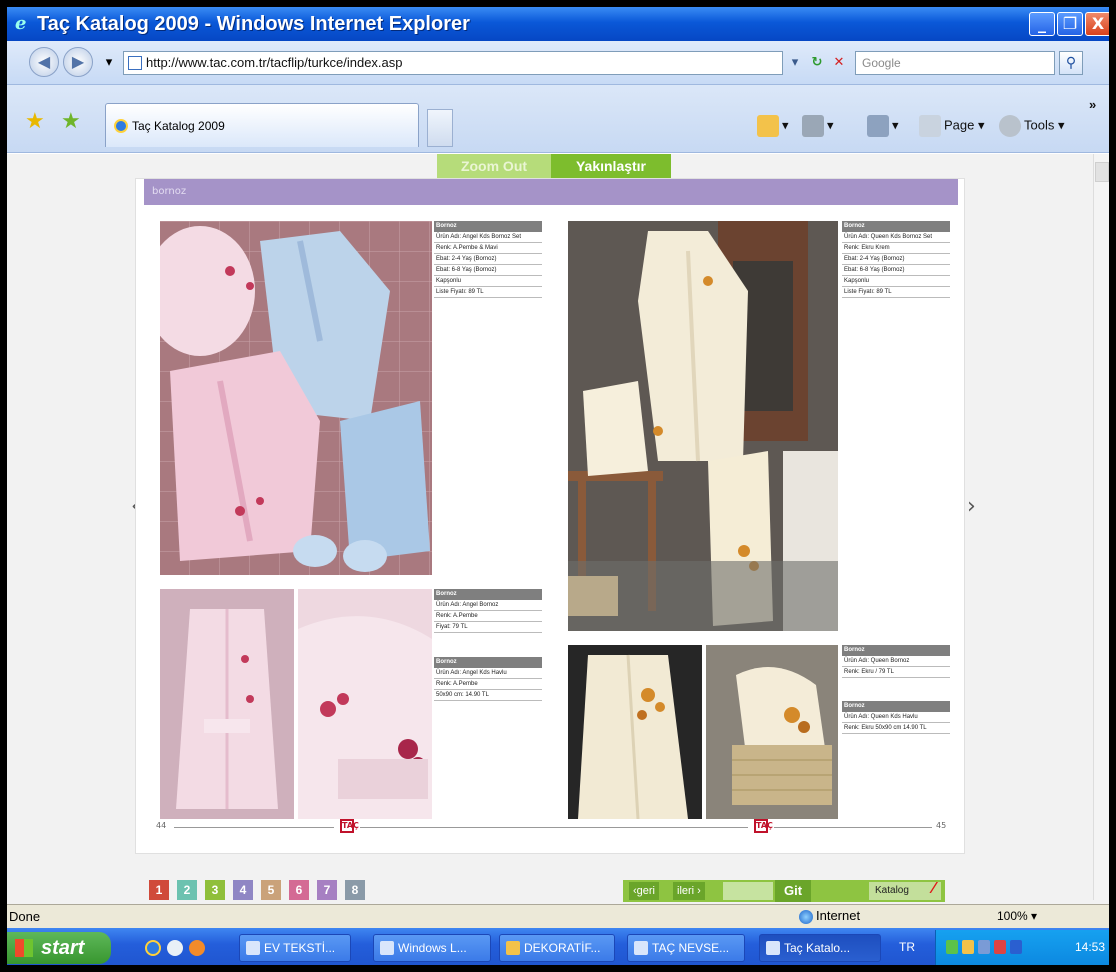 The width and height of the screenshot is (1116, 972). I want to click on left-page-number: 44, so click(161, 825).